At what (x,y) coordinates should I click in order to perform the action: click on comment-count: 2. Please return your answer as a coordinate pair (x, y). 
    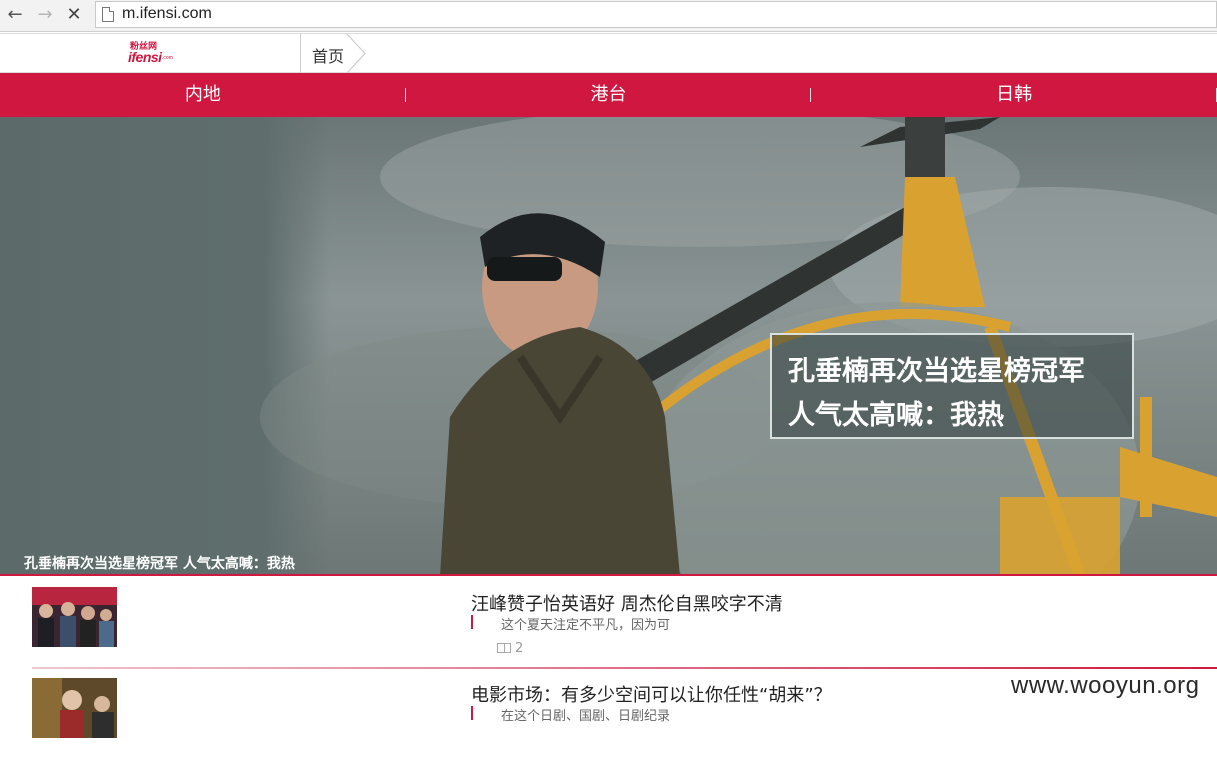
    Looking at the image, I should click on (510, 648).